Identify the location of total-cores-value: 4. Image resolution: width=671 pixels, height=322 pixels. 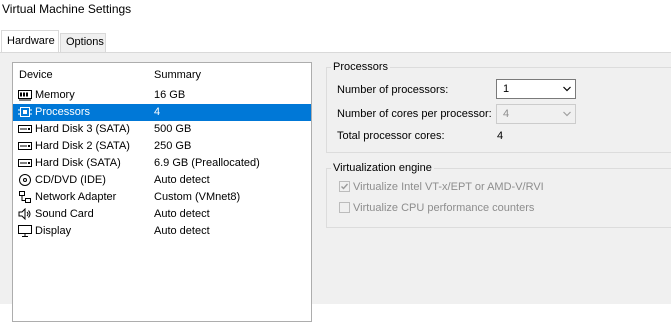
(500, 136).